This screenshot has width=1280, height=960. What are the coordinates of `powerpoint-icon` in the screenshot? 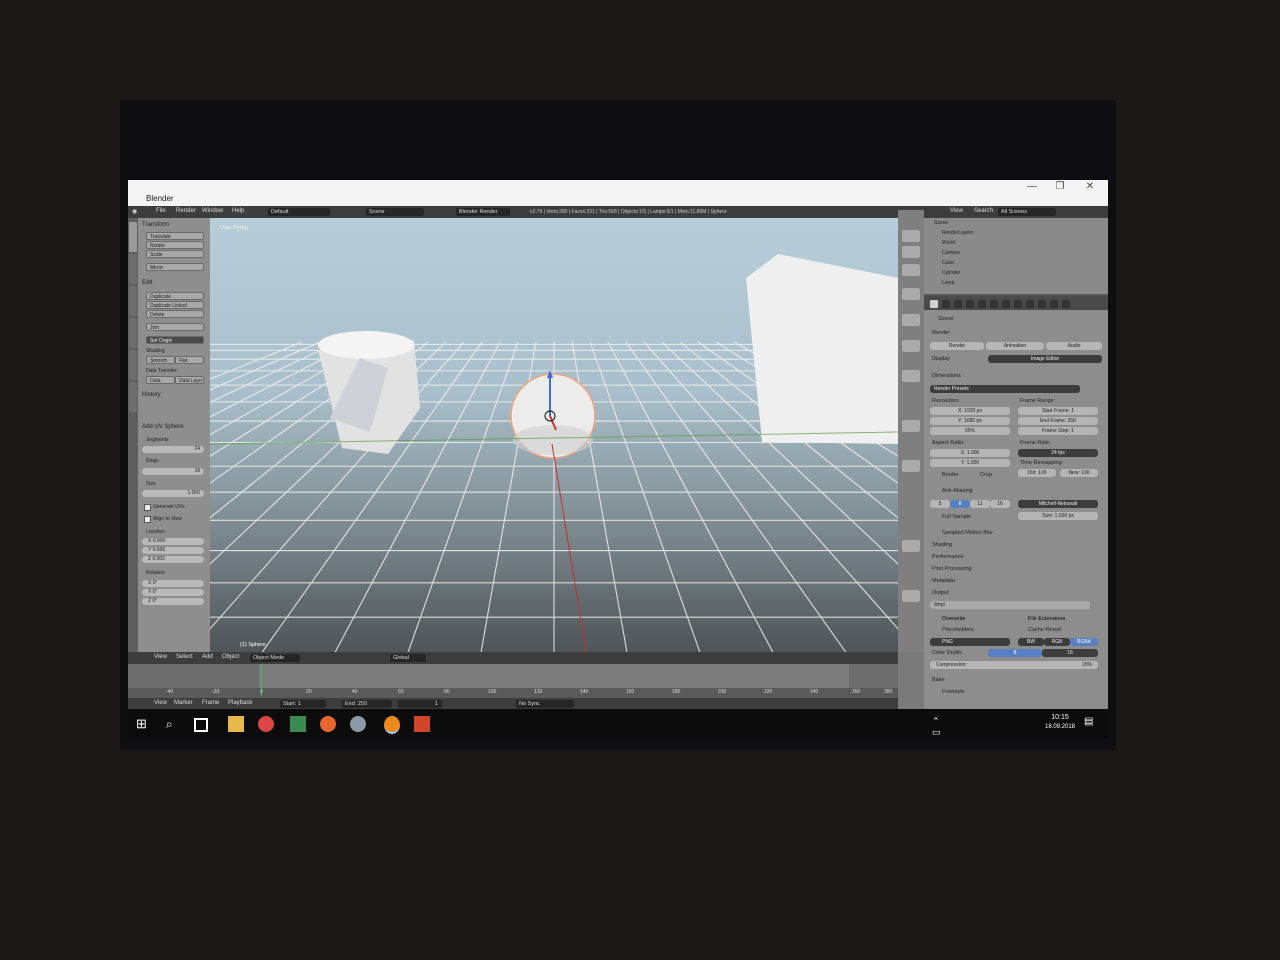 It's located at (422, 724).